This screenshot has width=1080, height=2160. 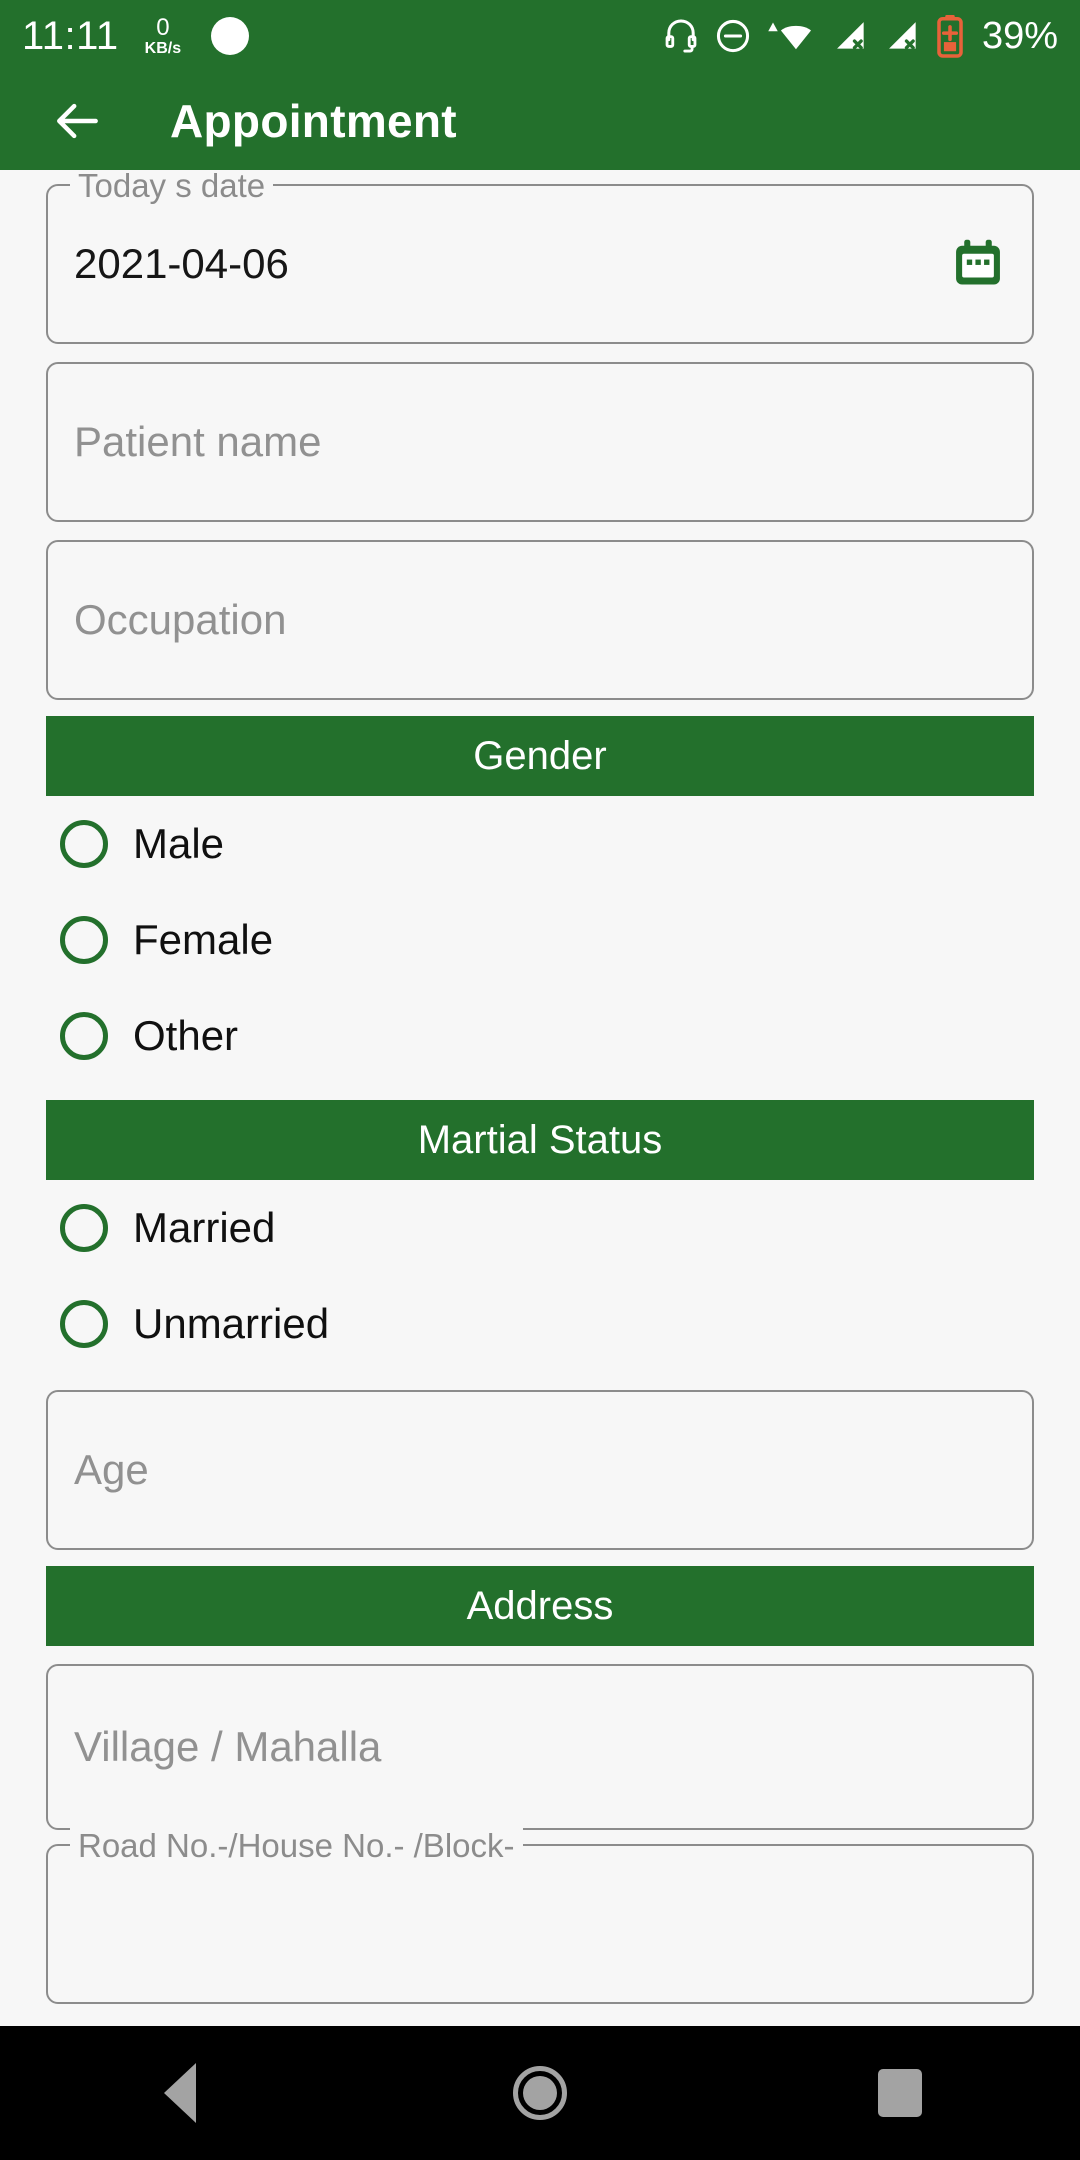 I want to click on gender-option-other-label: Other, so click(x=186, y=1035).